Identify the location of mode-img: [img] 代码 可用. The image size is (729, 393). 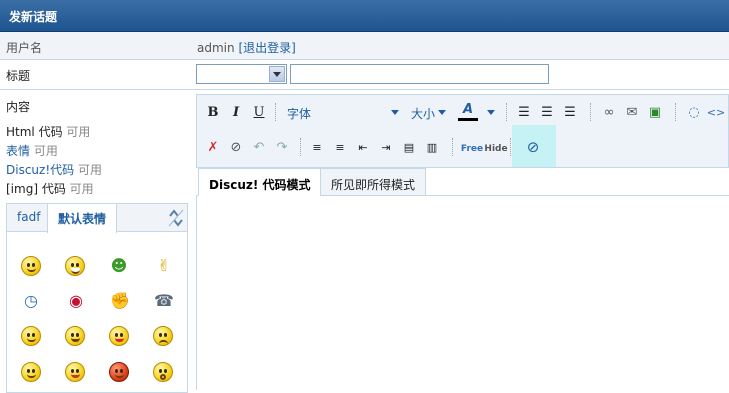
(50, 188).